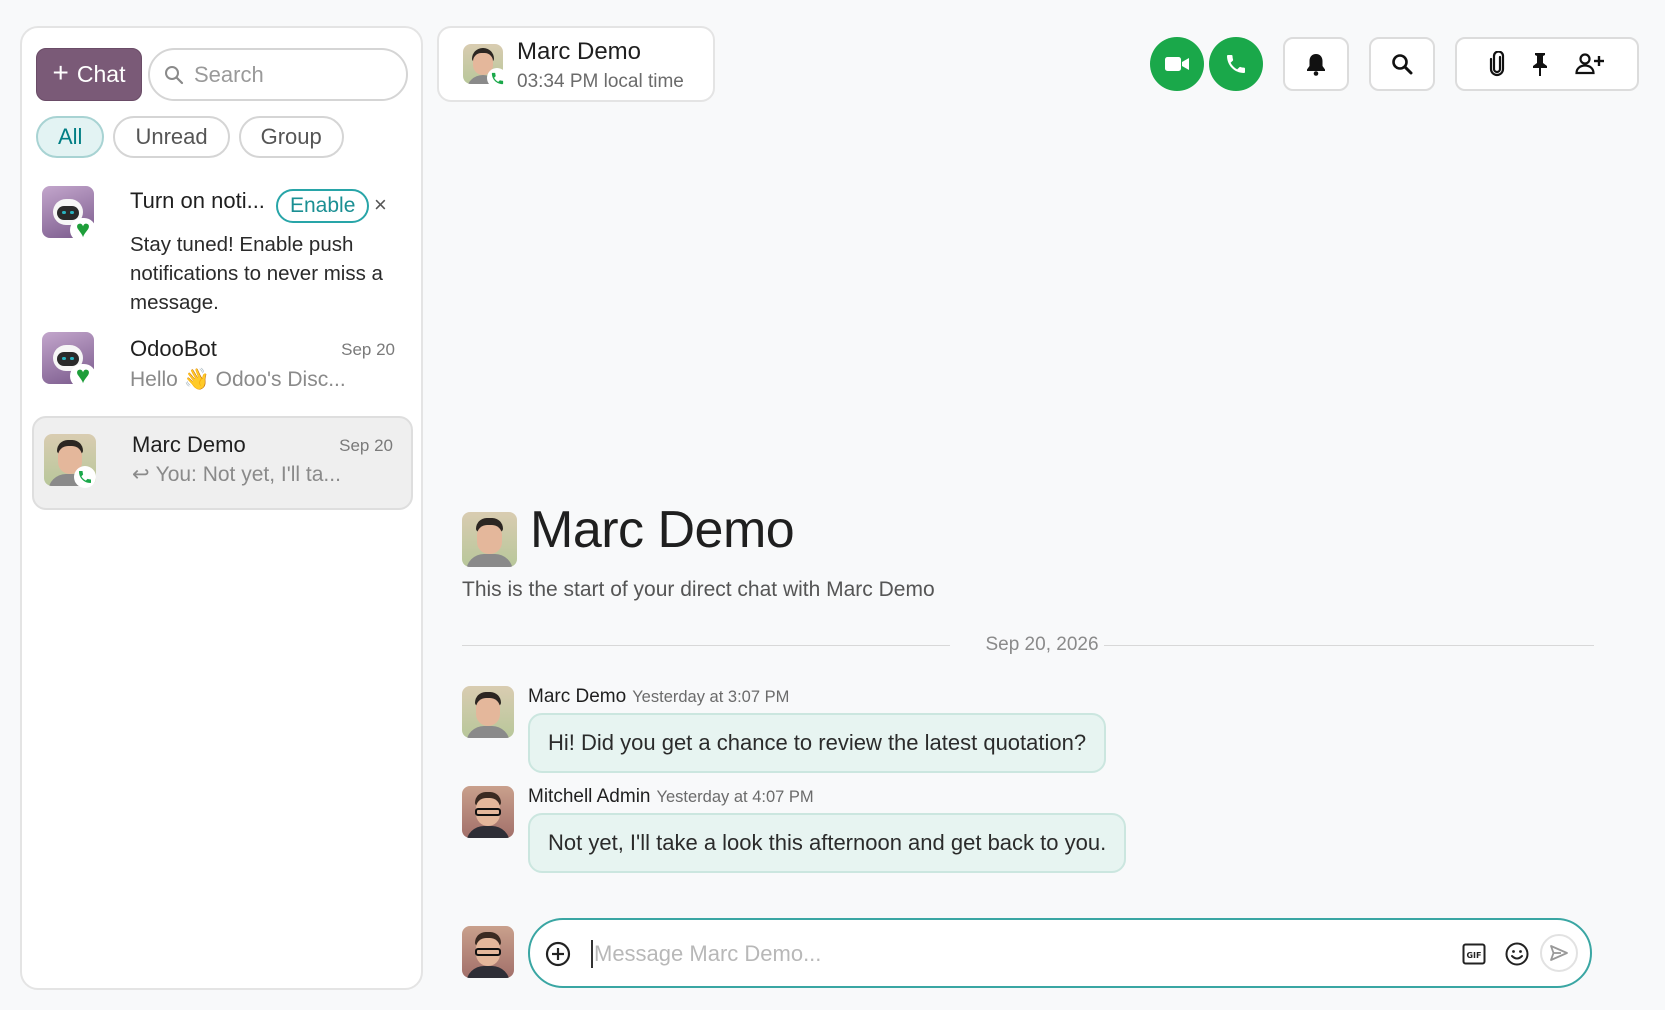 The image size is (1665, 1010). Describe the element at coordinates (291, 137) in the screenshot. I see `filter-group: Group` at that location.